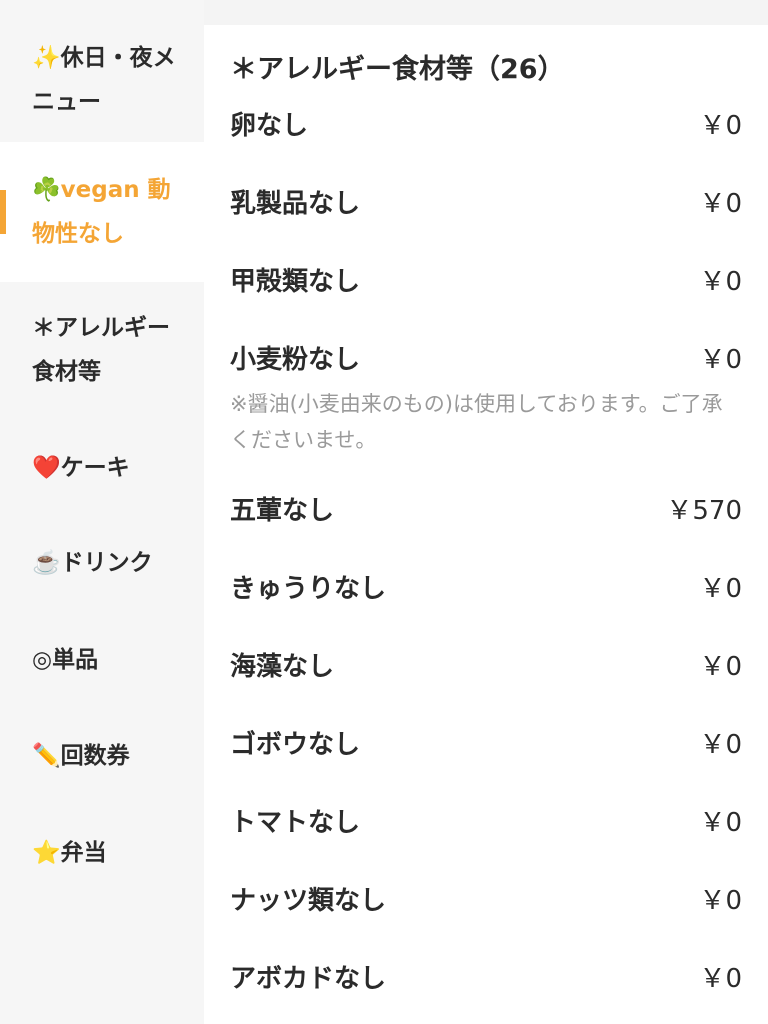 This screenshot has width=768, height=1024. I want to click on sidebar-item-label: ＊アレルギー食材等, so click(101, 350).